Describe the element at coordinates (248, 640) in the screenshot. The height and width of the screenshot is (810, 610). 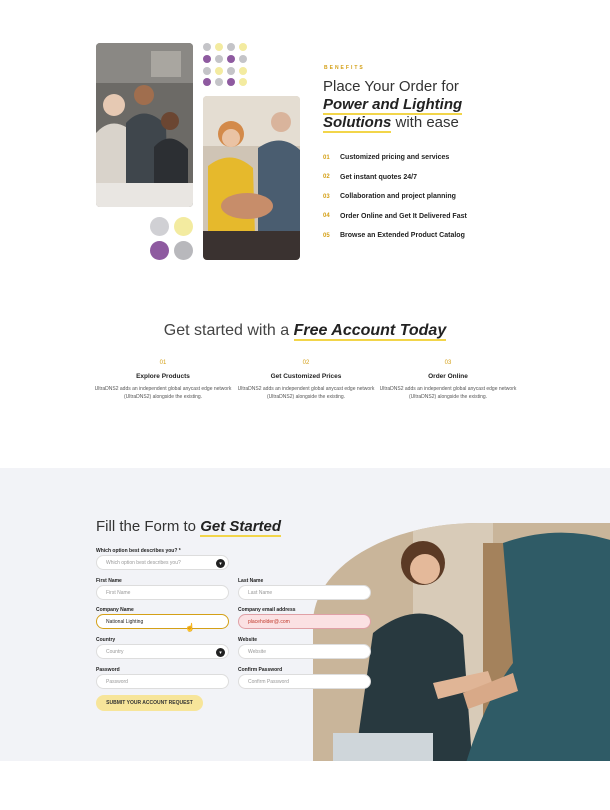
I see `website-label: Website` at that location.